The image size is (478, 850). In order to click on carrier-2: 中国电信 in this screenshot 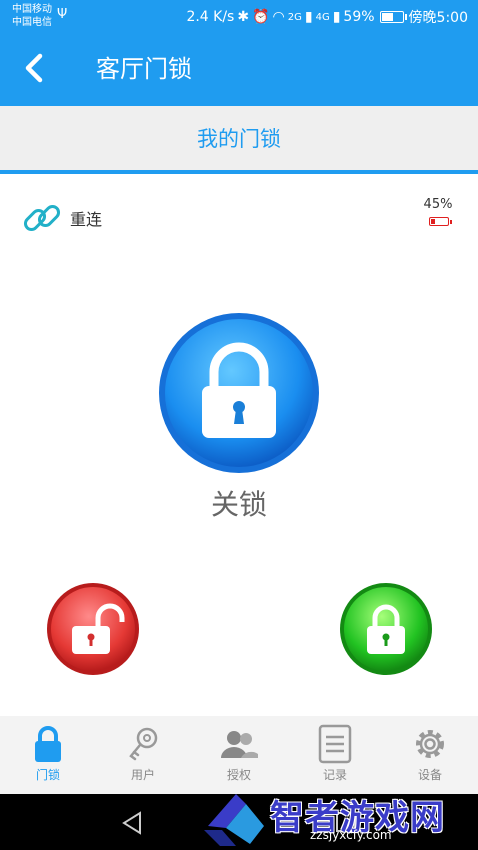, I will do `click(32, 22)`.